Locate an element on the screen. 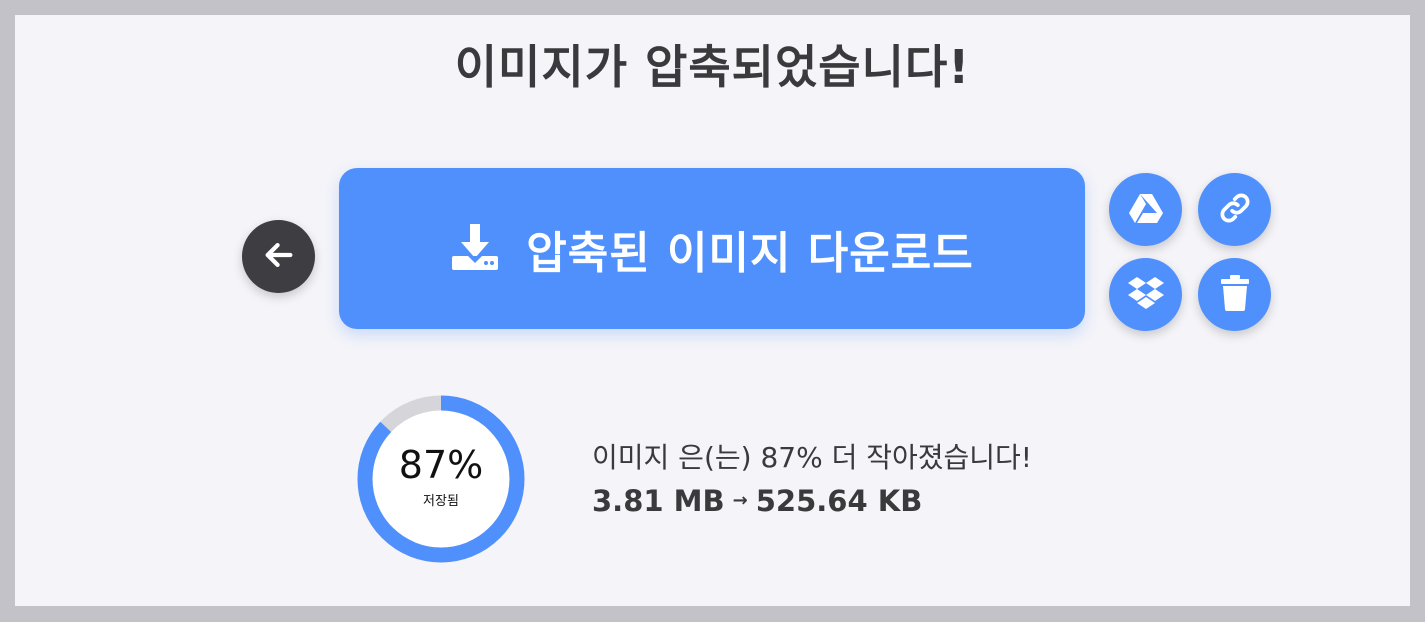  google-drive-button is located at coordinates (1145, 209).